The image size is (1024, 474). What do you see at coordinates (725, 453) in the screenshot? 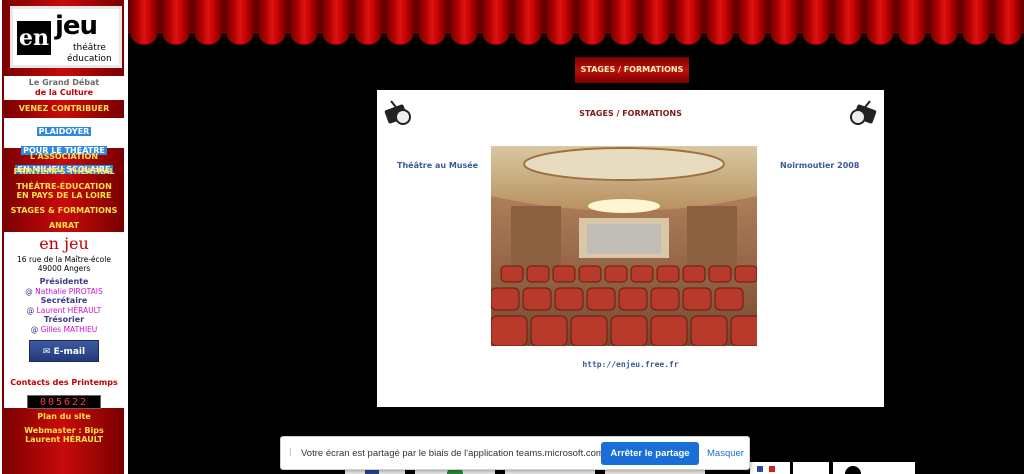
I see `hide-button: Masquer` at bounding box center [725, 453].